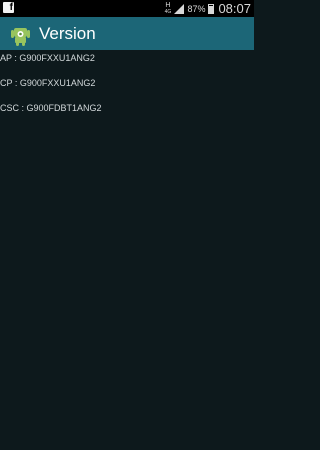  I want to click on status-icons: H 4G 87% 08:07, so click(207, 8).